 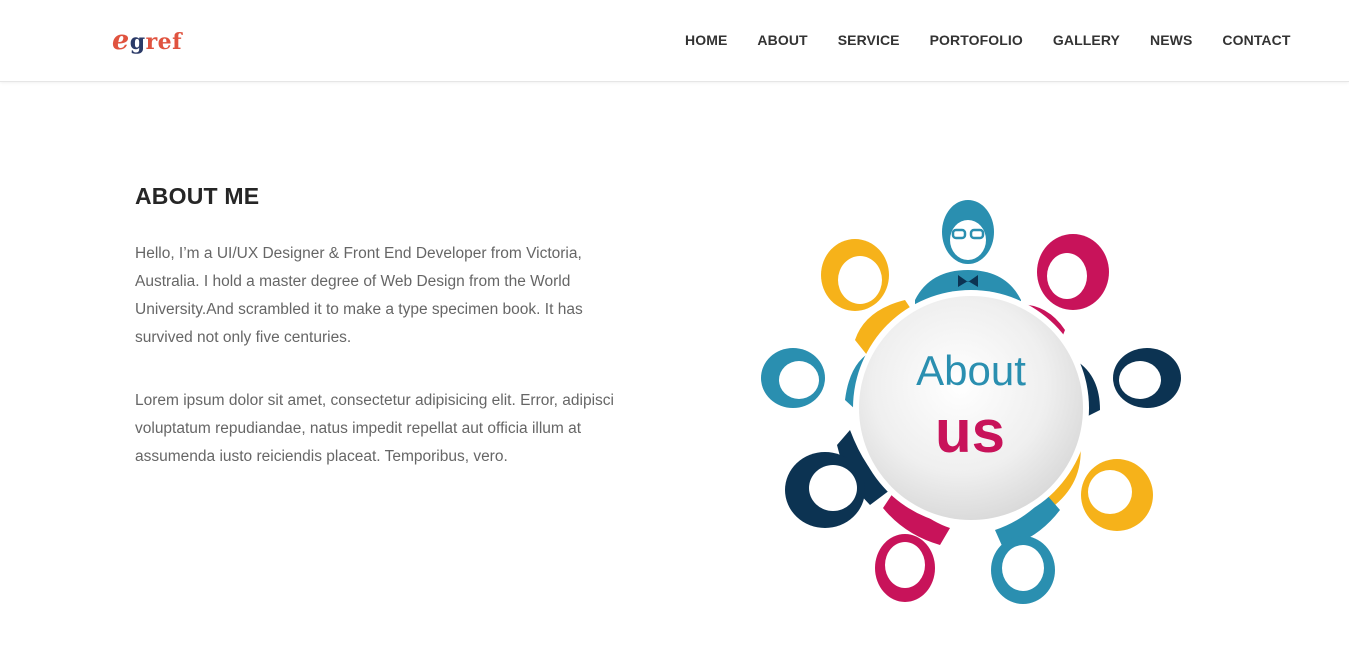 I want to click on about-word: About, so click(x=971, y=370).